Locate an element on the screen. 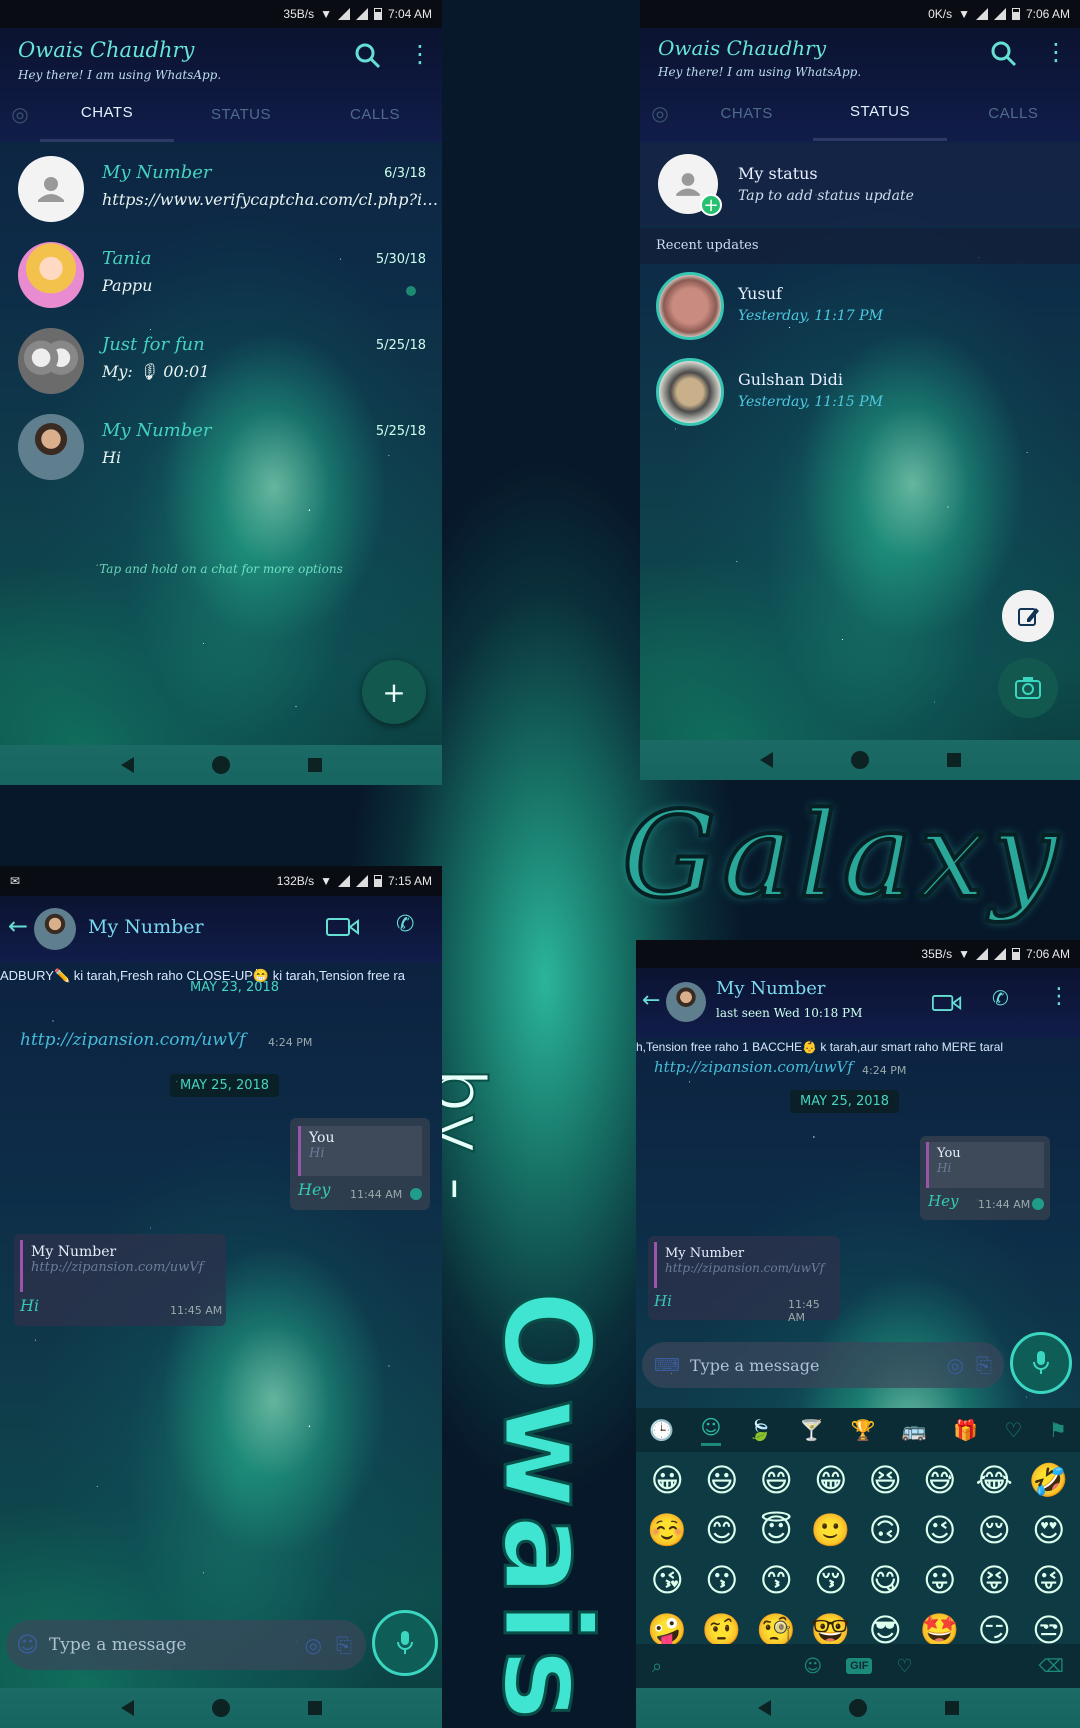 The height and width of the screenshot is (1728, 1080). status-update-row: Yusuf Yesterday, 11:17 PM is located at coordinates (860, 308).